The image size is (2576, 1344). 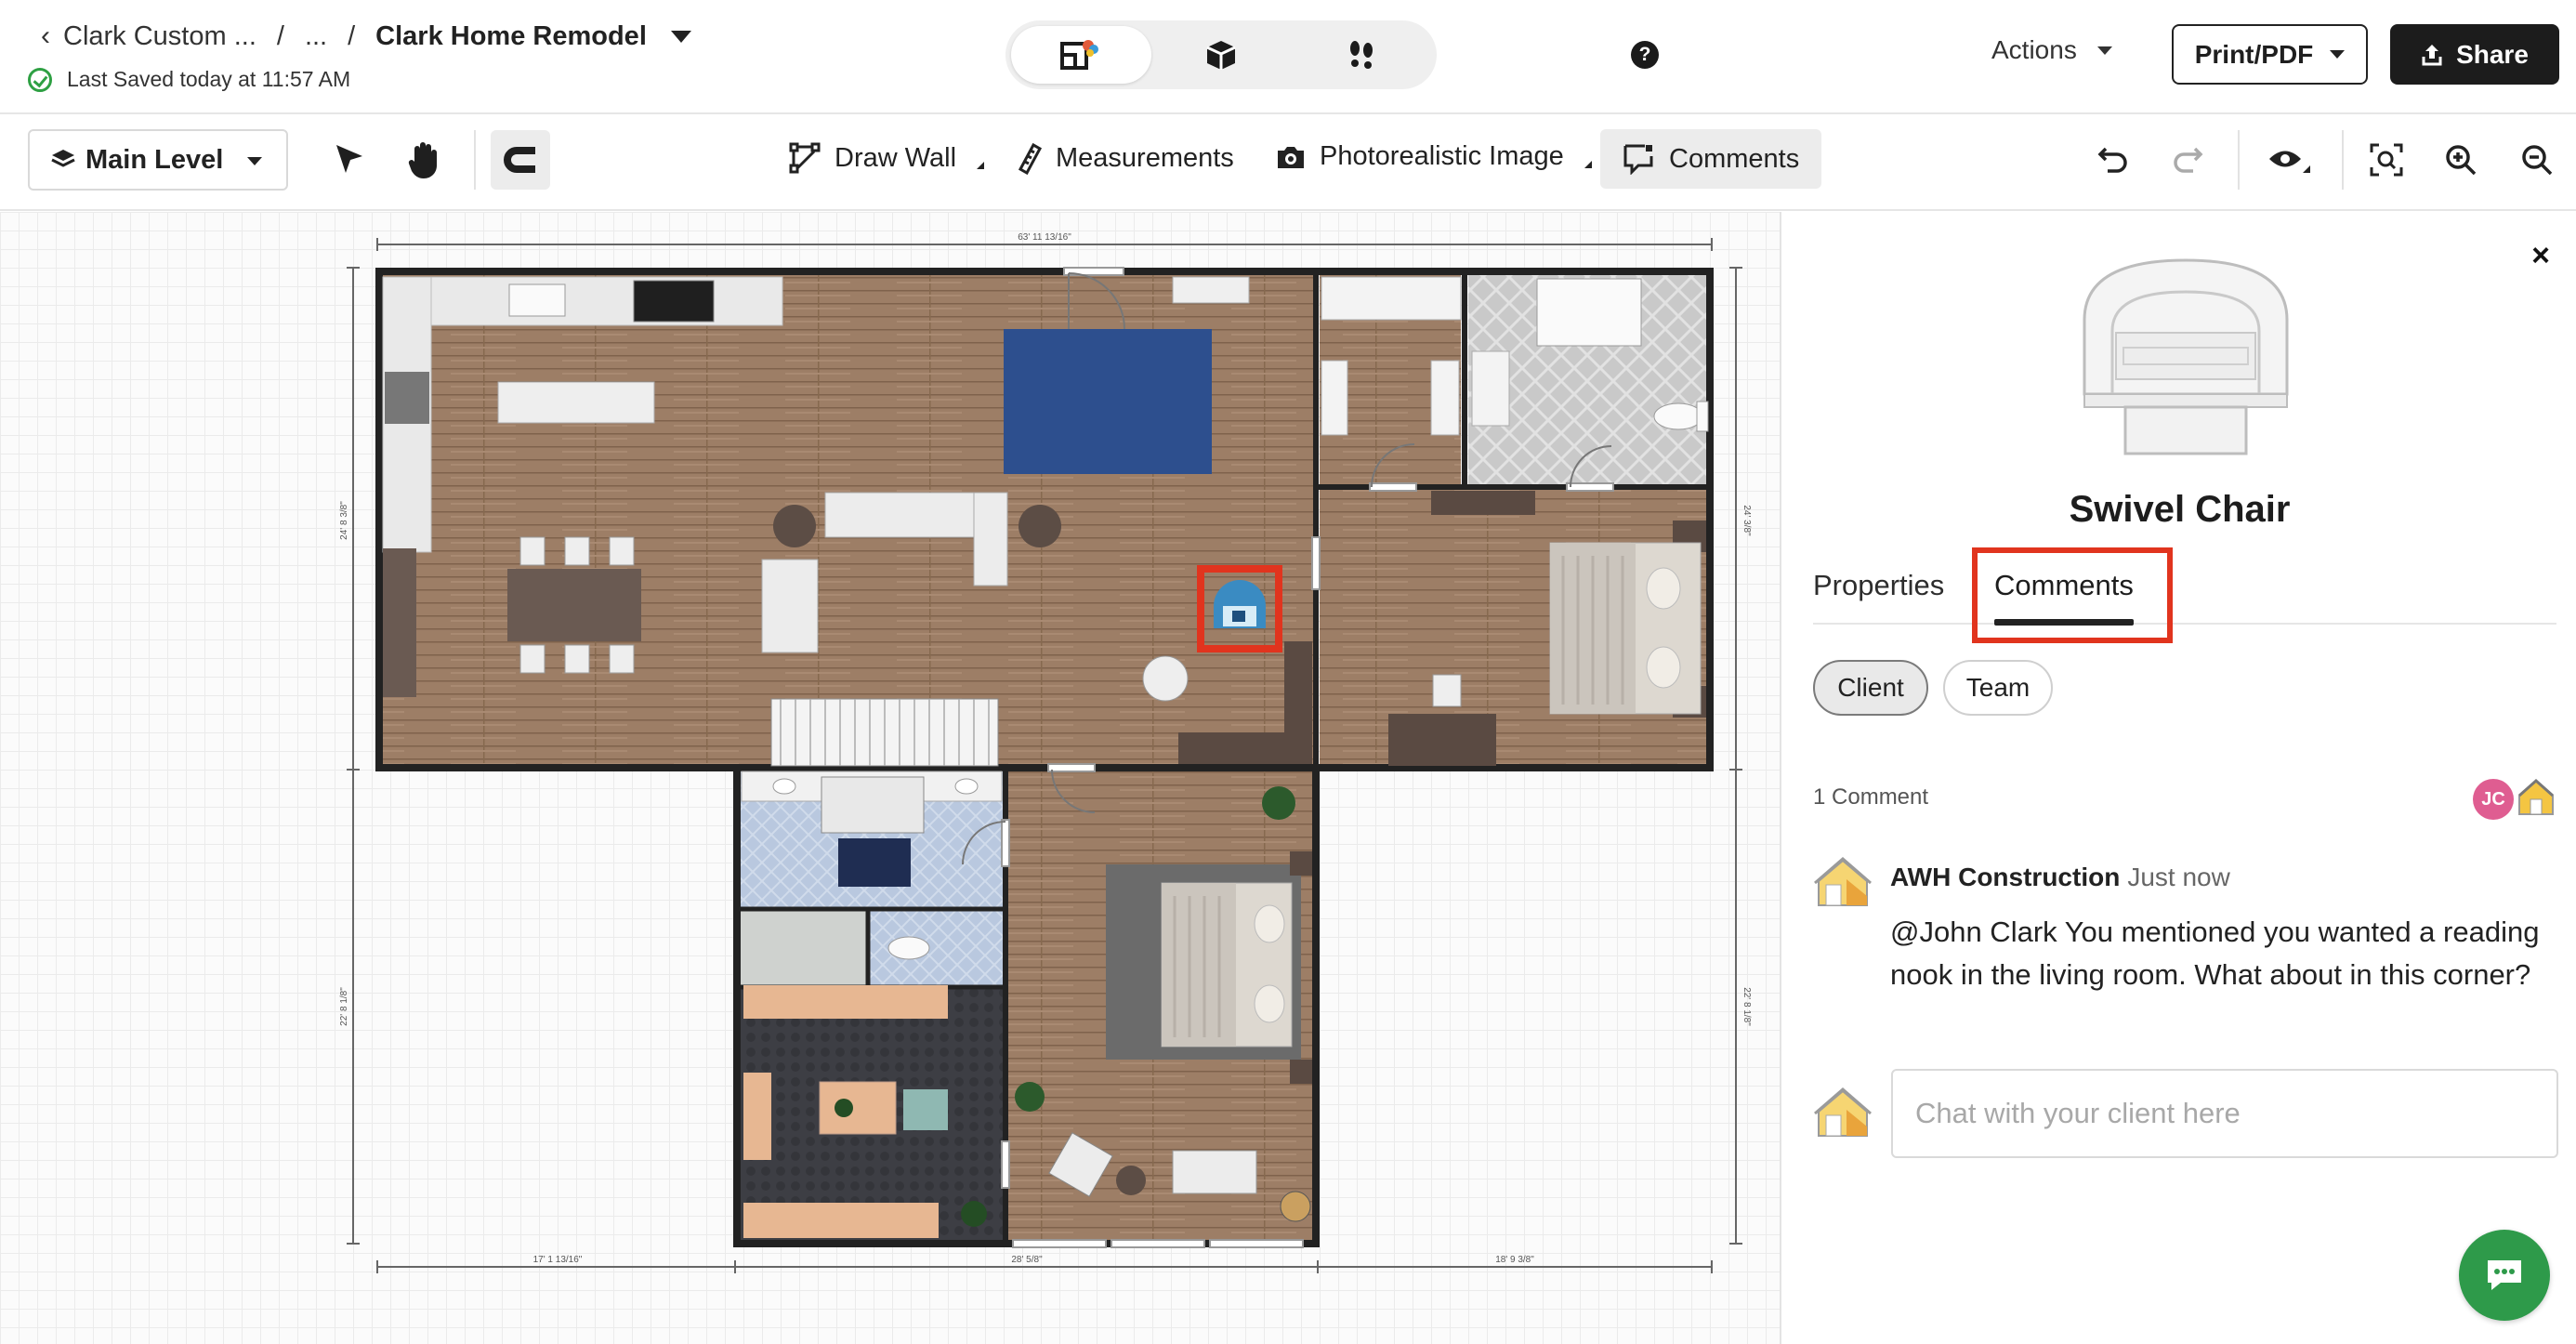 What do you see at coordinates (1871, 797) in the screenshot?
I see `comment-count: 1 Comment` at bounding box center [1871, 797].